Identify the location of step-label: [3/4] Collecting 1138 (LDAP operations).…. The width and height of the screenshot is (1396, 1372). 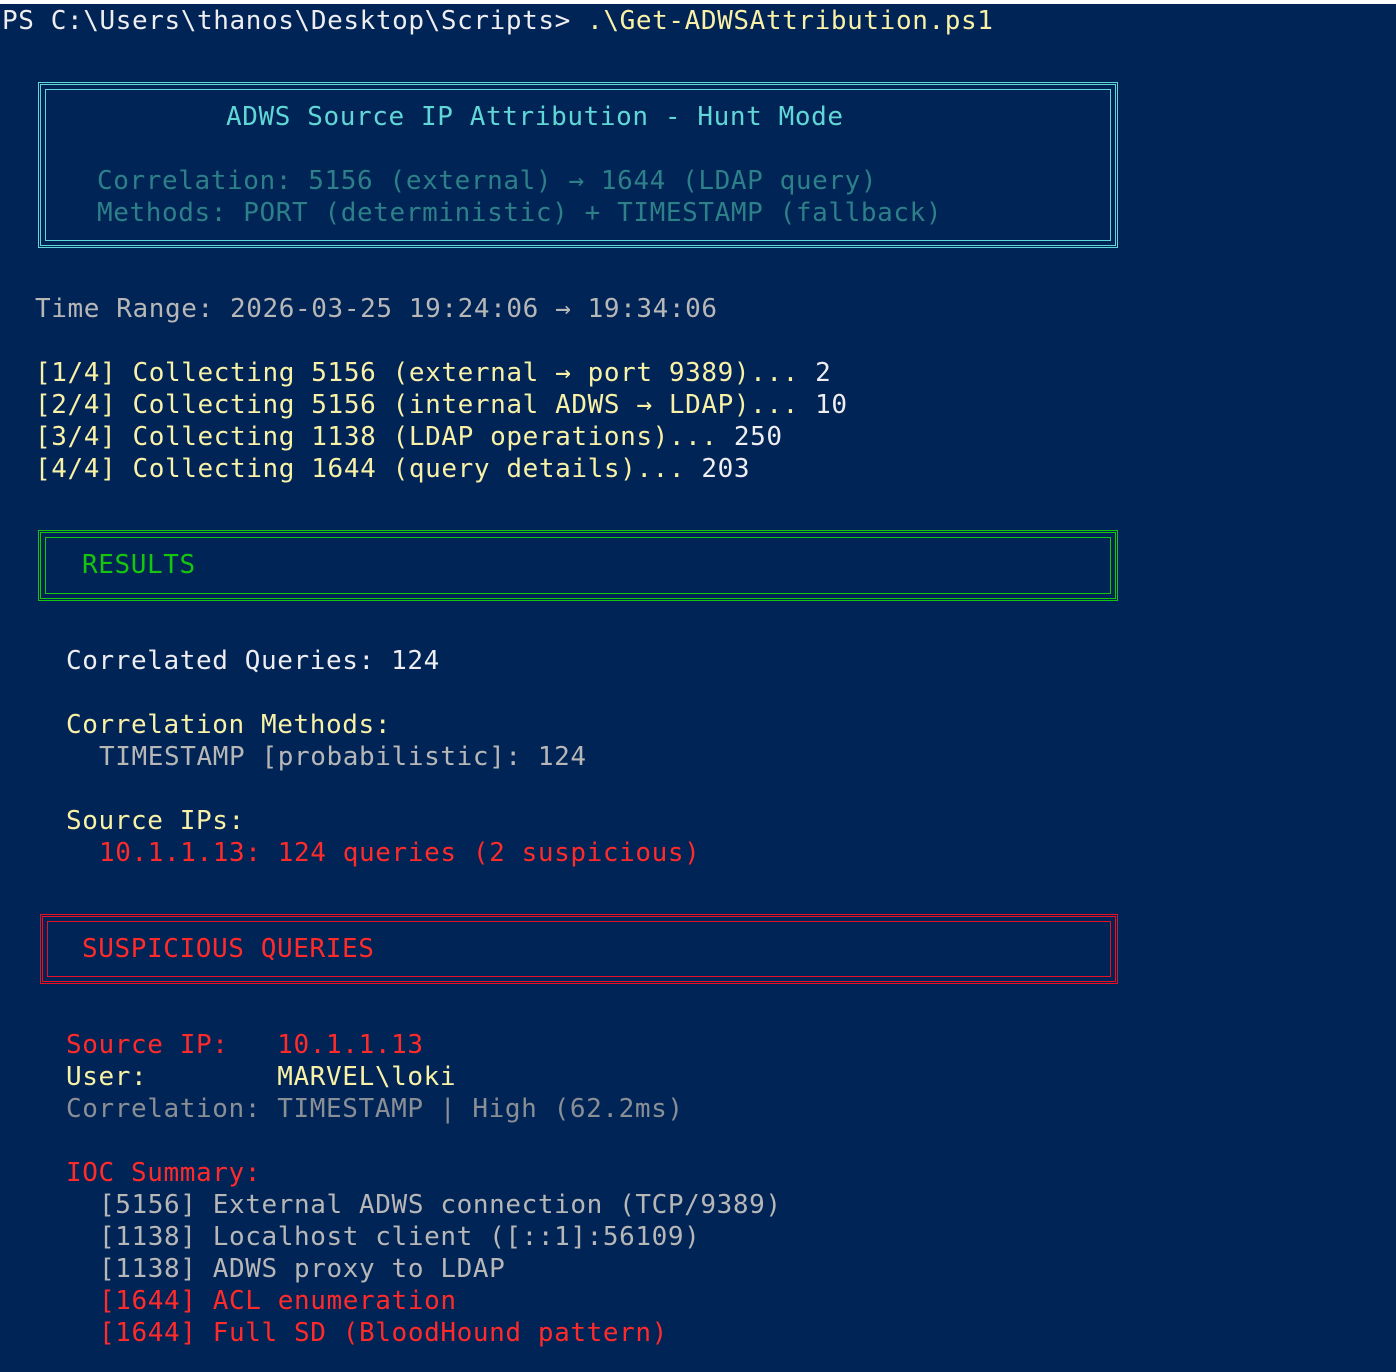
(384, 437).